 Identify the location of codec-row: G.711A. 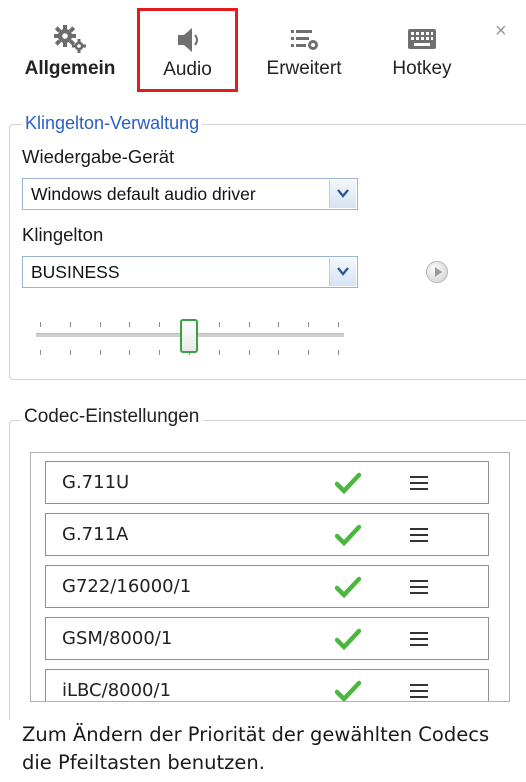
(267, 534).